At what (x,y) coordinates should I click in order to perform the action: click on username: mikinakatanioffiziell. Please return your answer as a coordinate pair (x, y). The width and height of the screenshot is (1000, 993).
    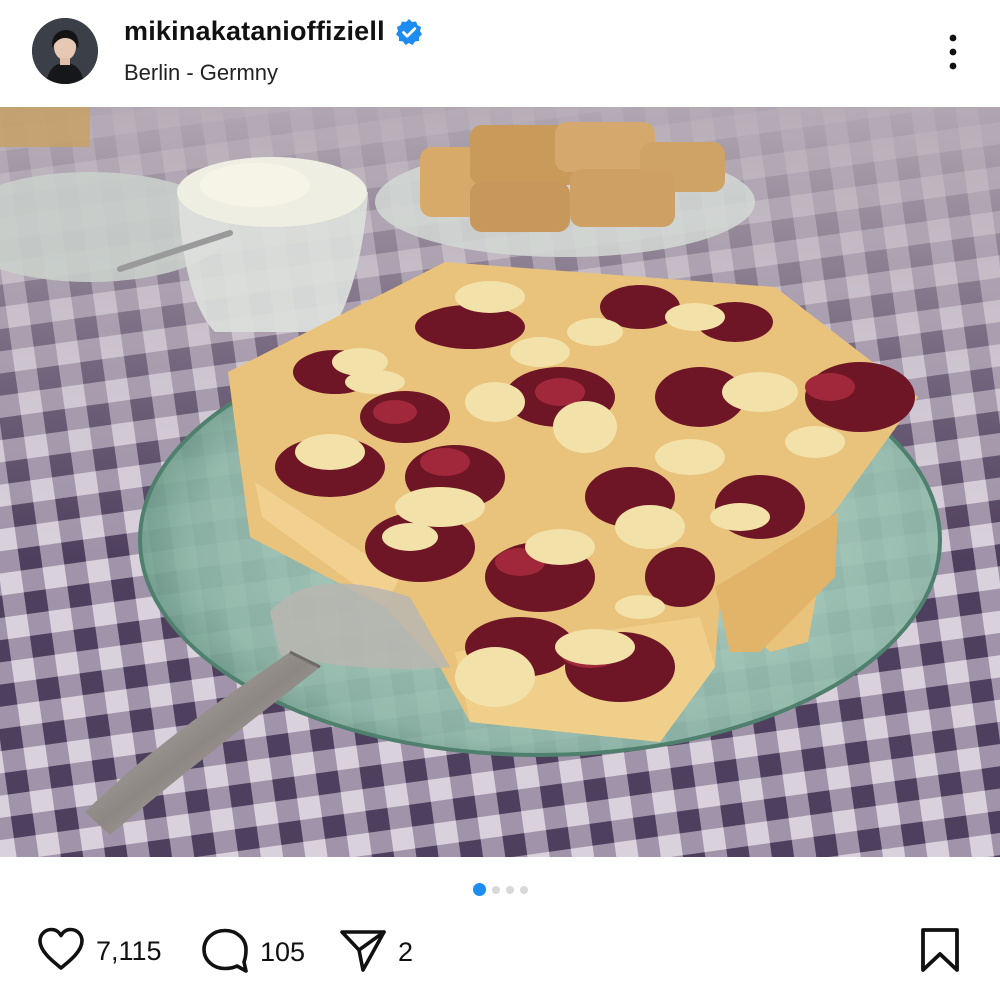
    Looking at the image, I should click on (254, 31).